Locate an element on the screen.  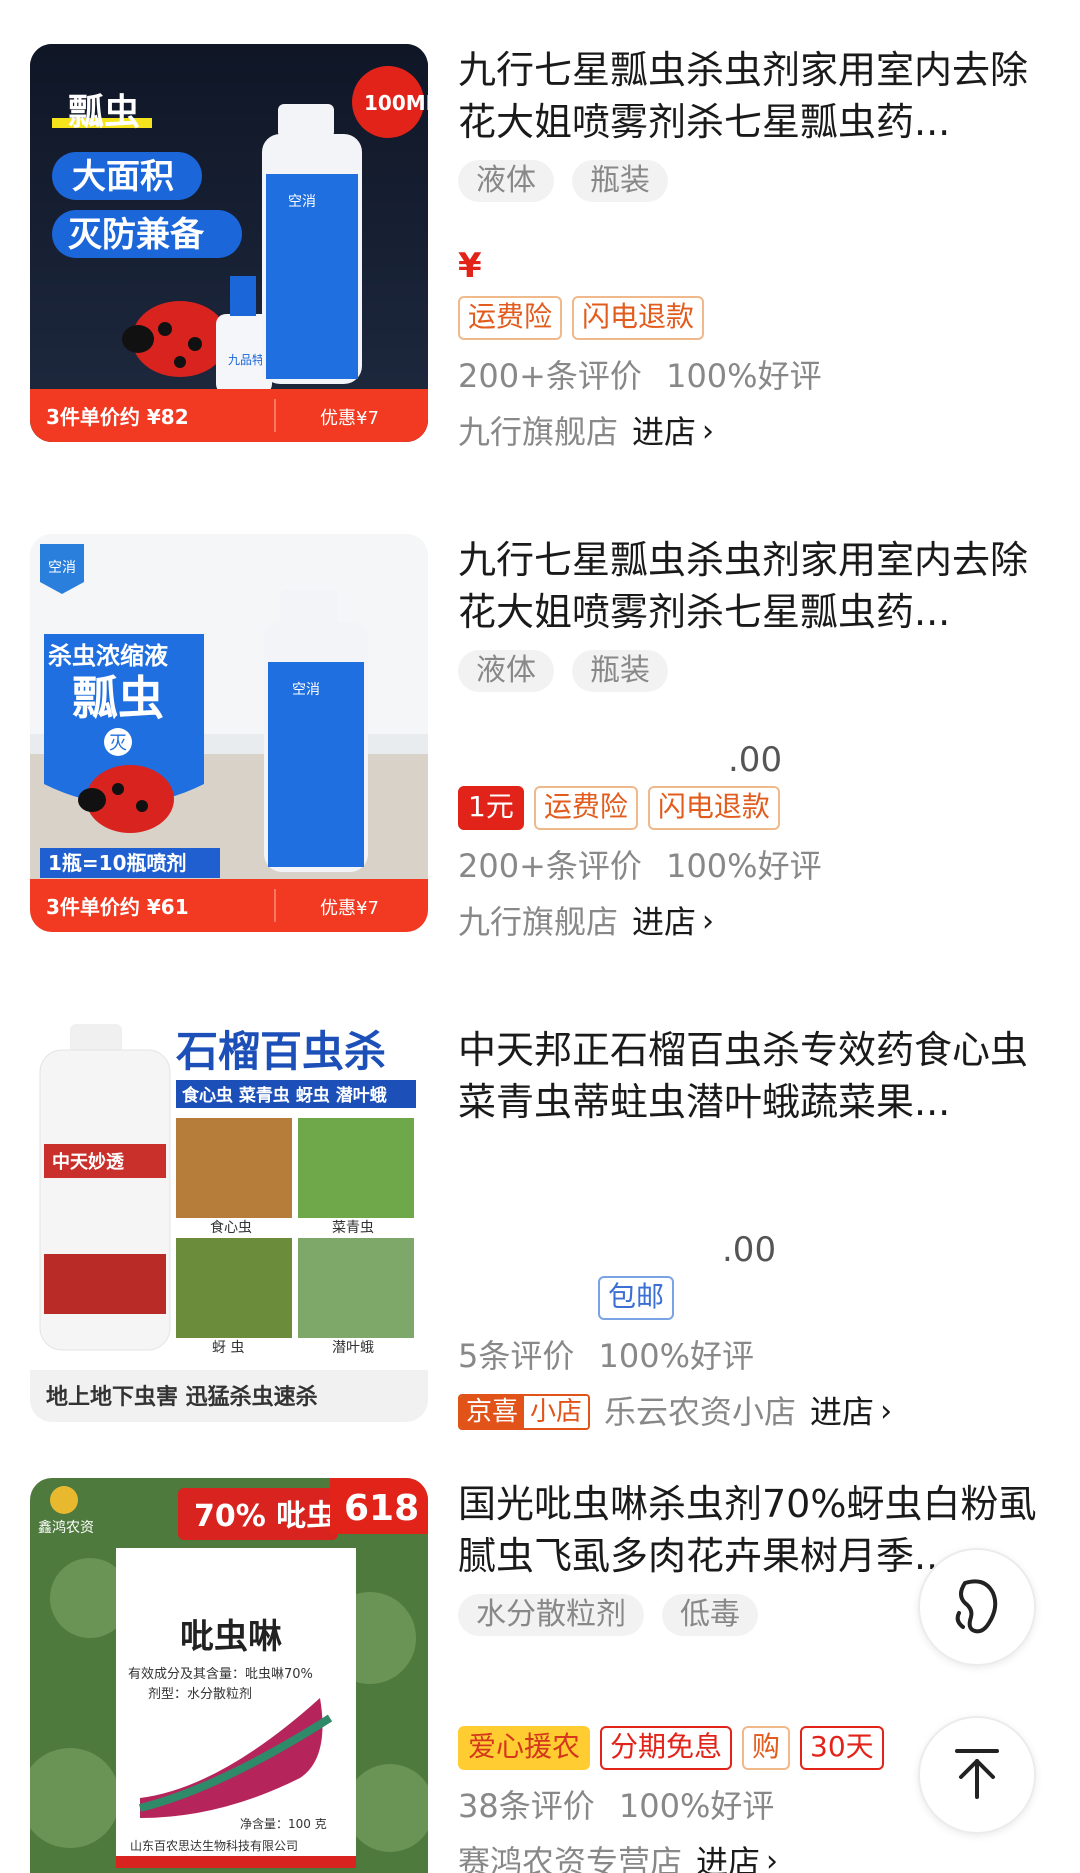
review-count: 38条评价 is located at coordinates (526, 1806).